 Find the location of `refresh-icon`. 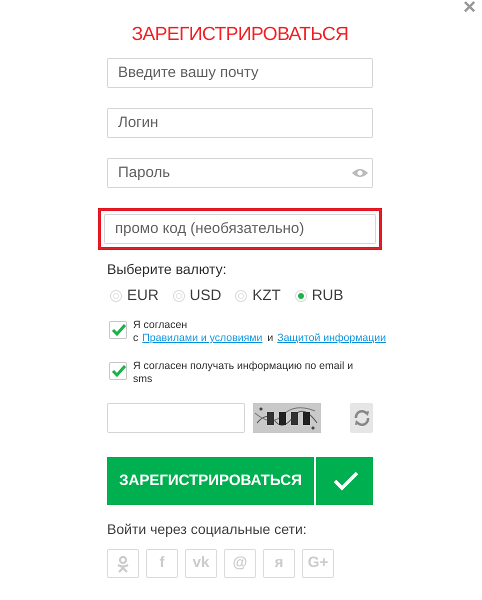

refresh-icon is located at coordinates (361, 418).